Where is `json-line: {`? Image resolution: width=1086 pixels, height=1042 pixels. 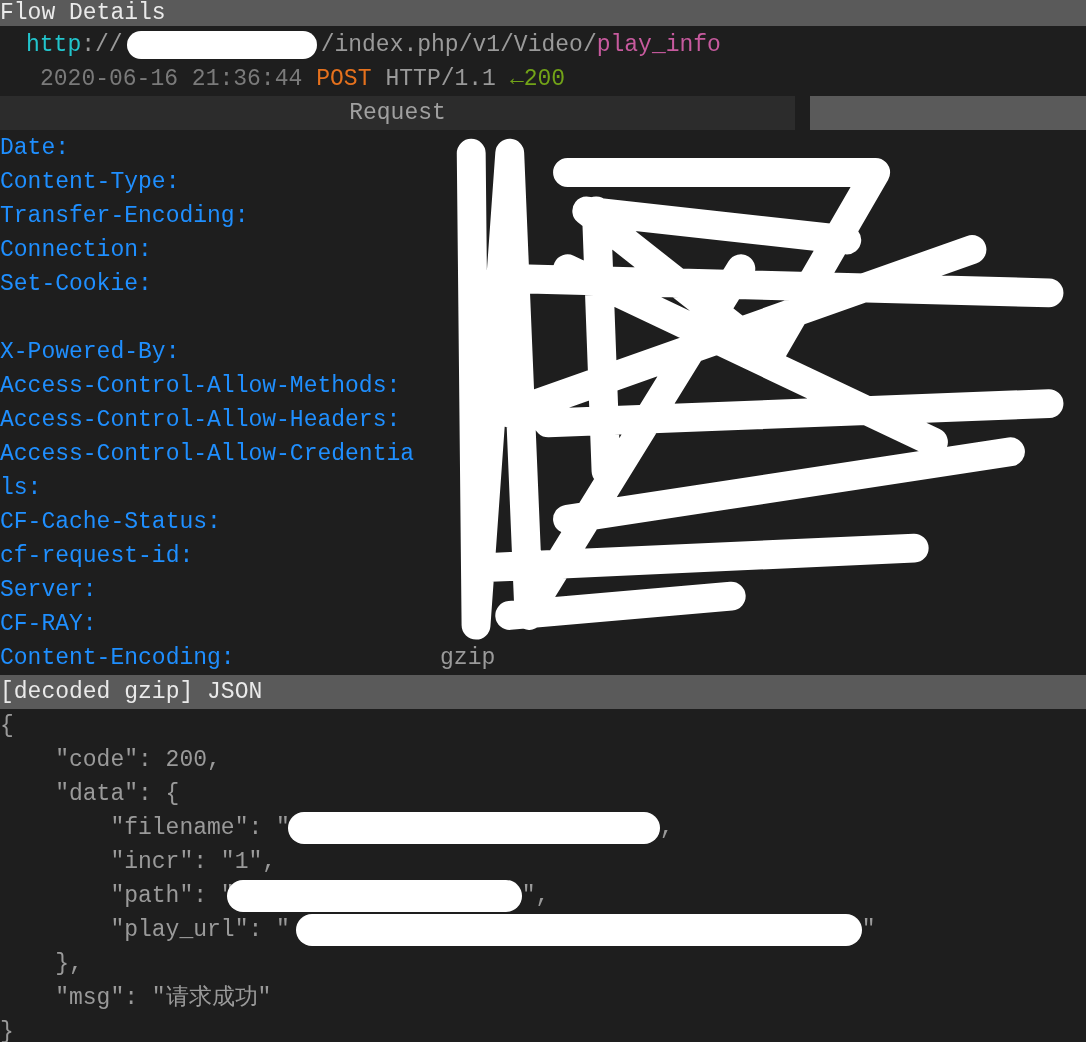
json-line: { is located at coordinates (7, 726).